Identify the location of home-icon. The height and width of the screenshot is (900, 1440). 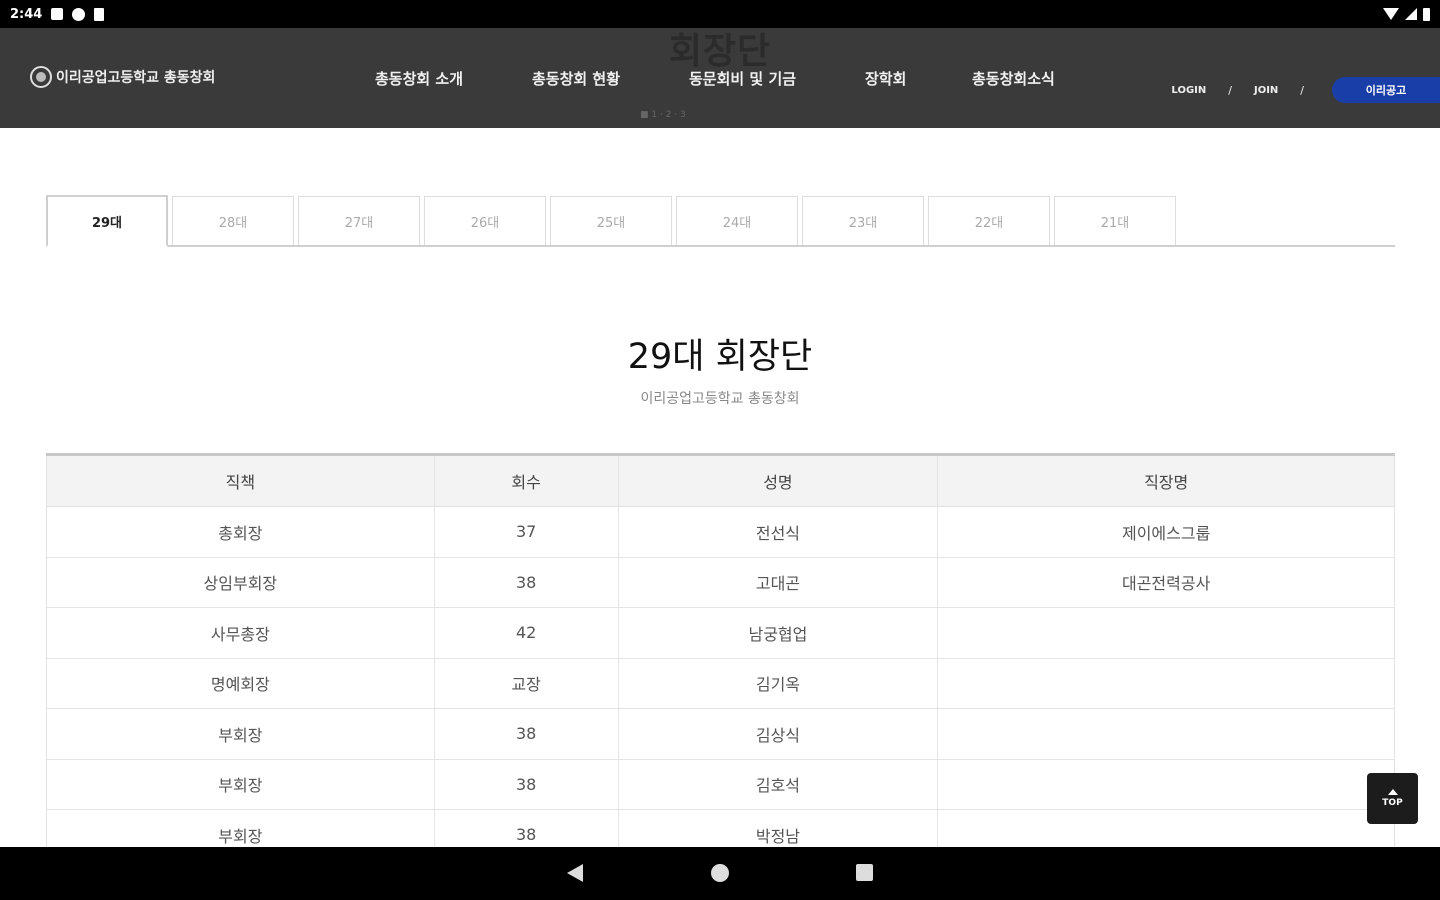
(720, 873).